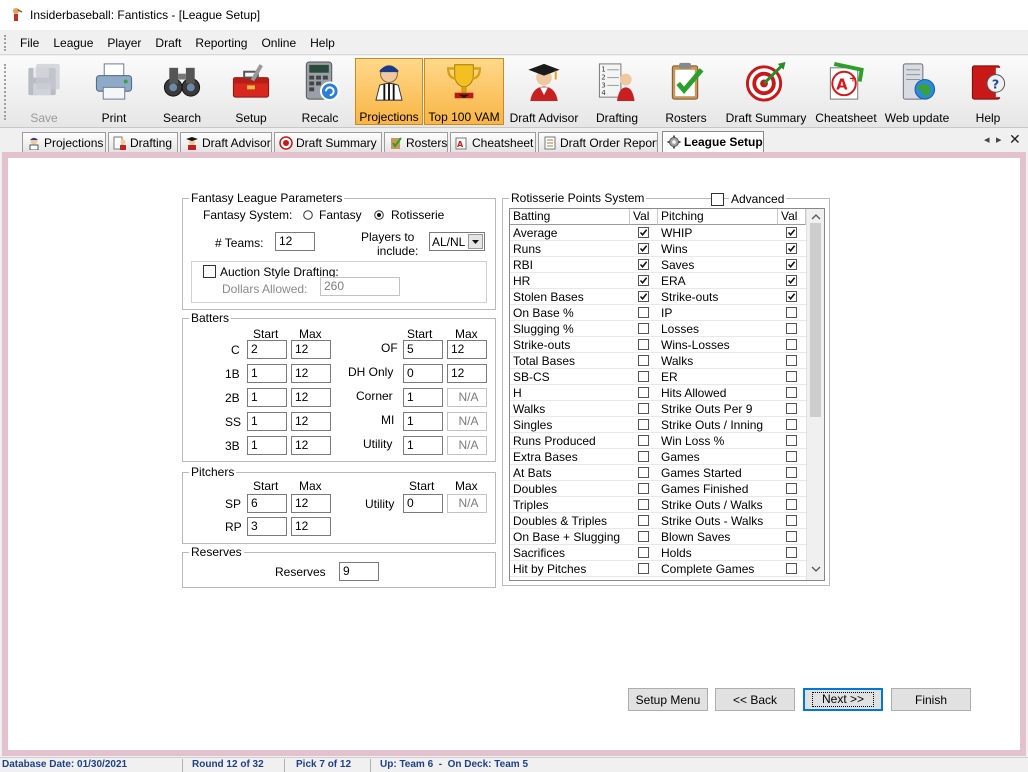 This screenshot has height=772, width=1028. What do you see at coordinates (389, 91) in the screenshot?
I see `projections-button: Projections` at bounding box center [389, 91].